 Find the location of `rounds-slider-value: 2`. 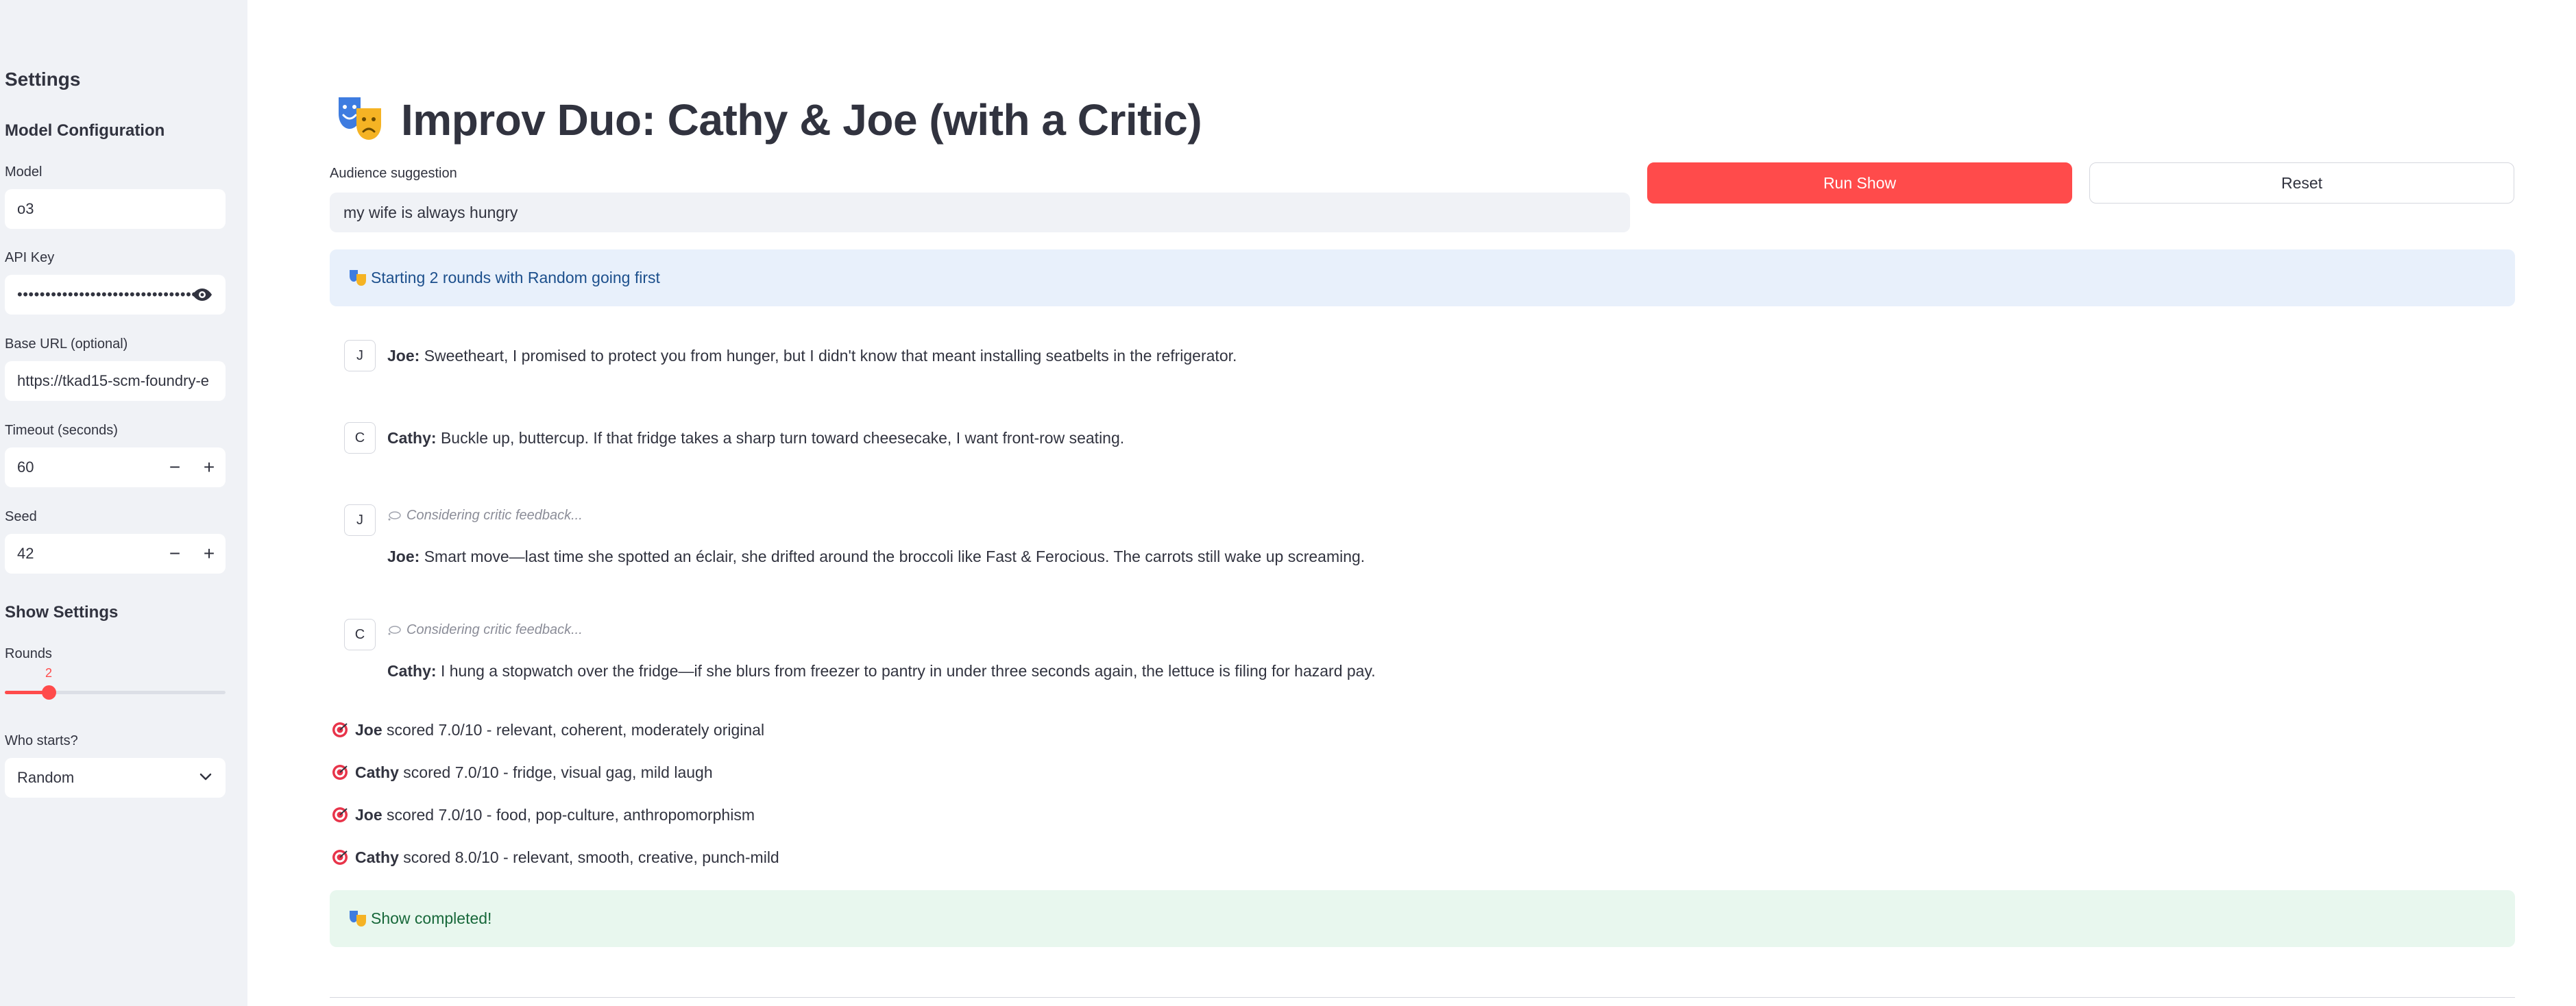

rounds-slider-value: 2 is located at coordinates (49, 673).